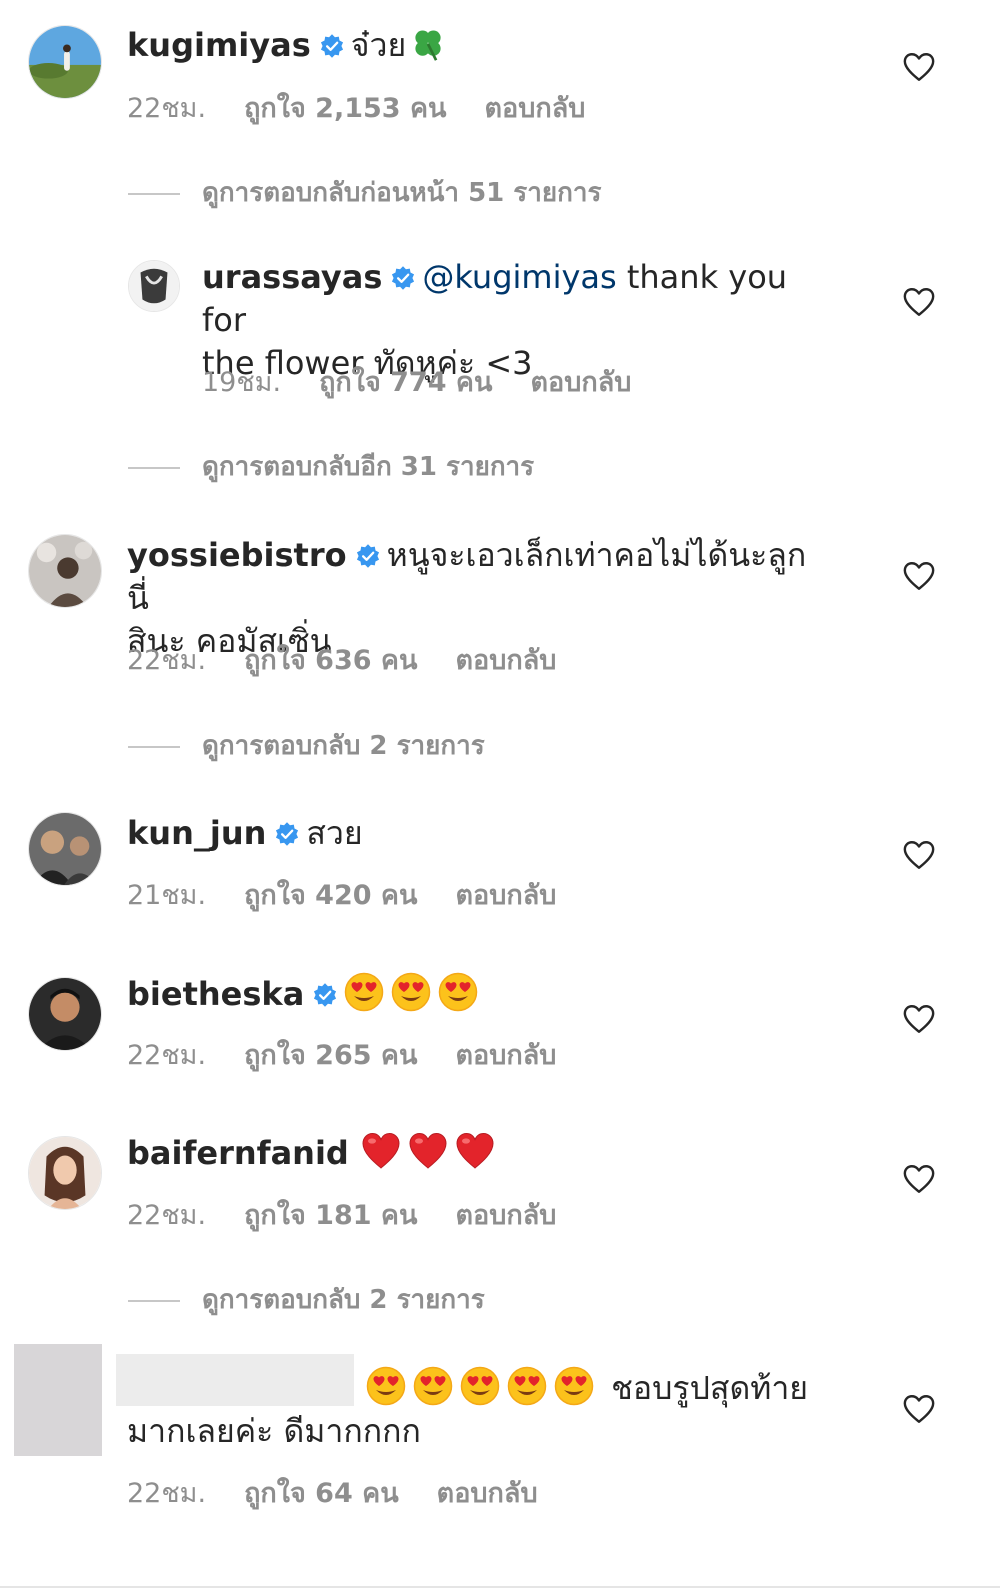 The image size is (1000, 1591). What do you see at coordinates (196, 833) in the screenshot?
I see `username: kun_jun` at bounding box center [196, 833].